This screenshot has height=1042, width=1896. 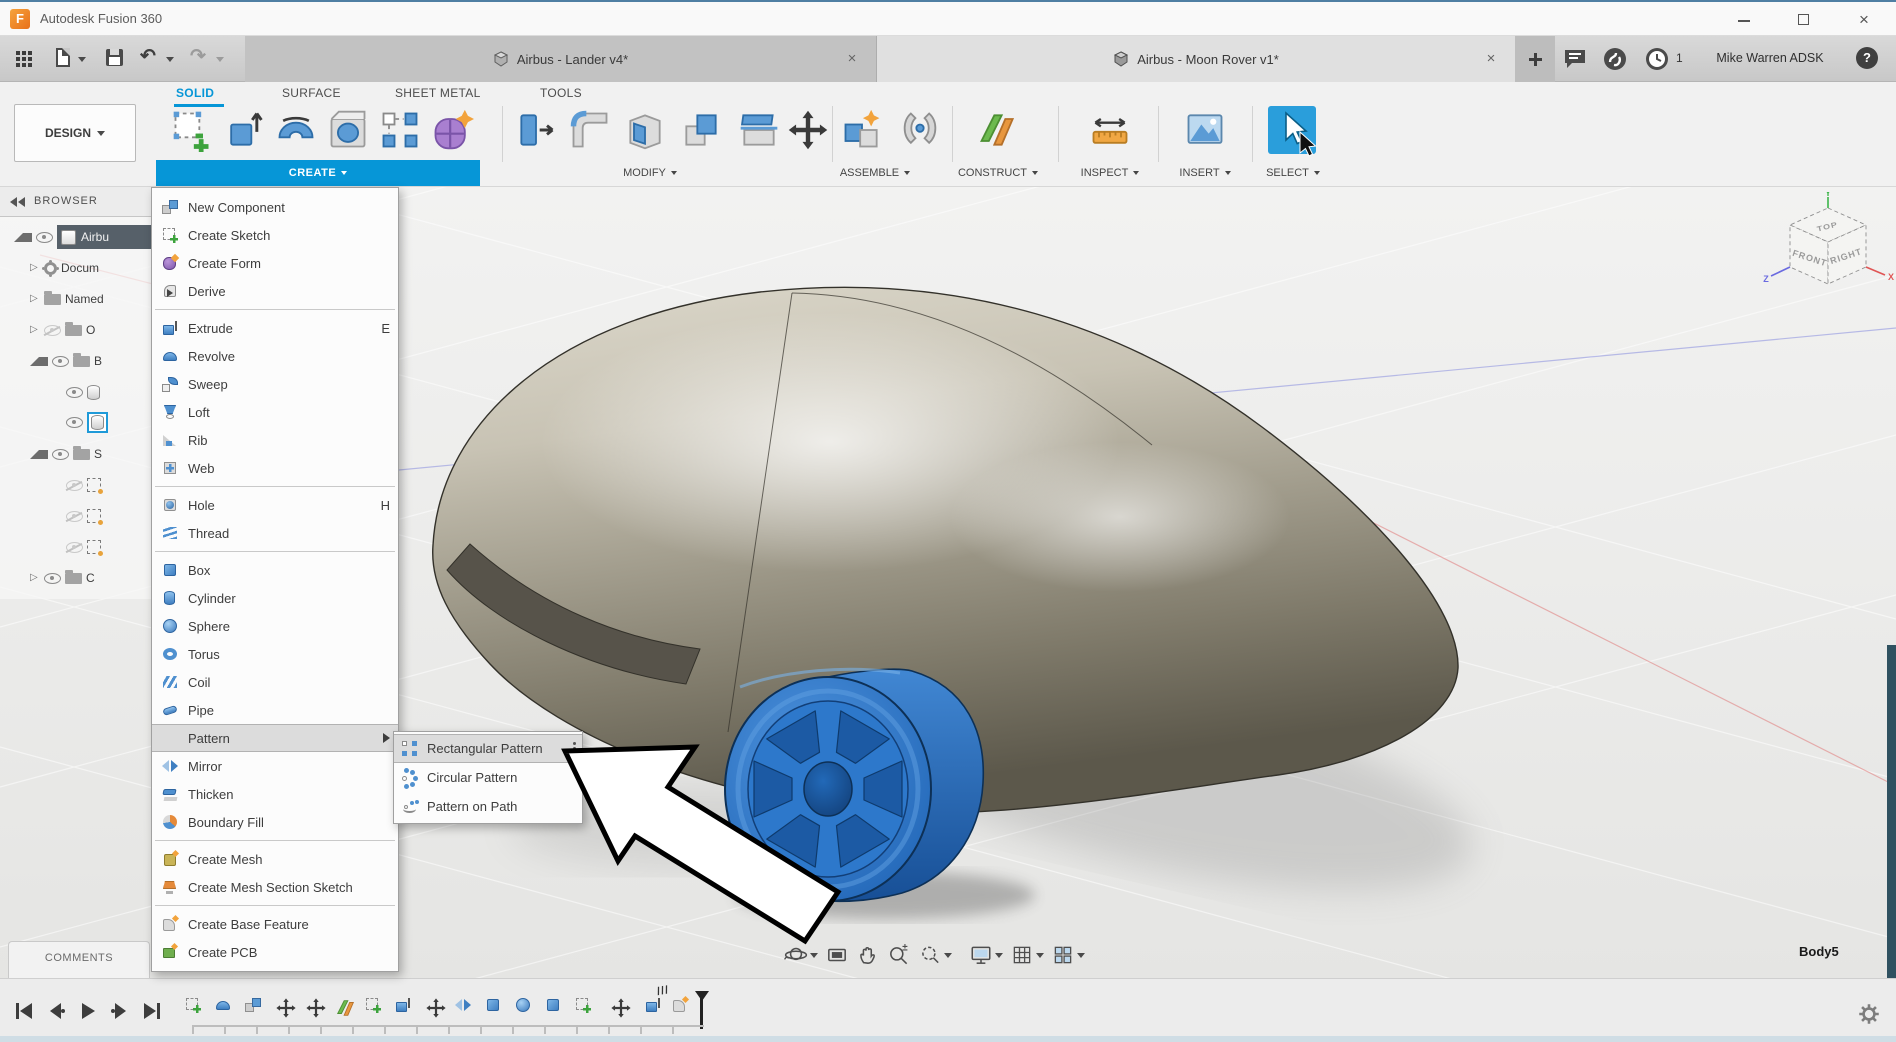 I want to click on timeline-step-back-button, so click(x=56, y=1011).